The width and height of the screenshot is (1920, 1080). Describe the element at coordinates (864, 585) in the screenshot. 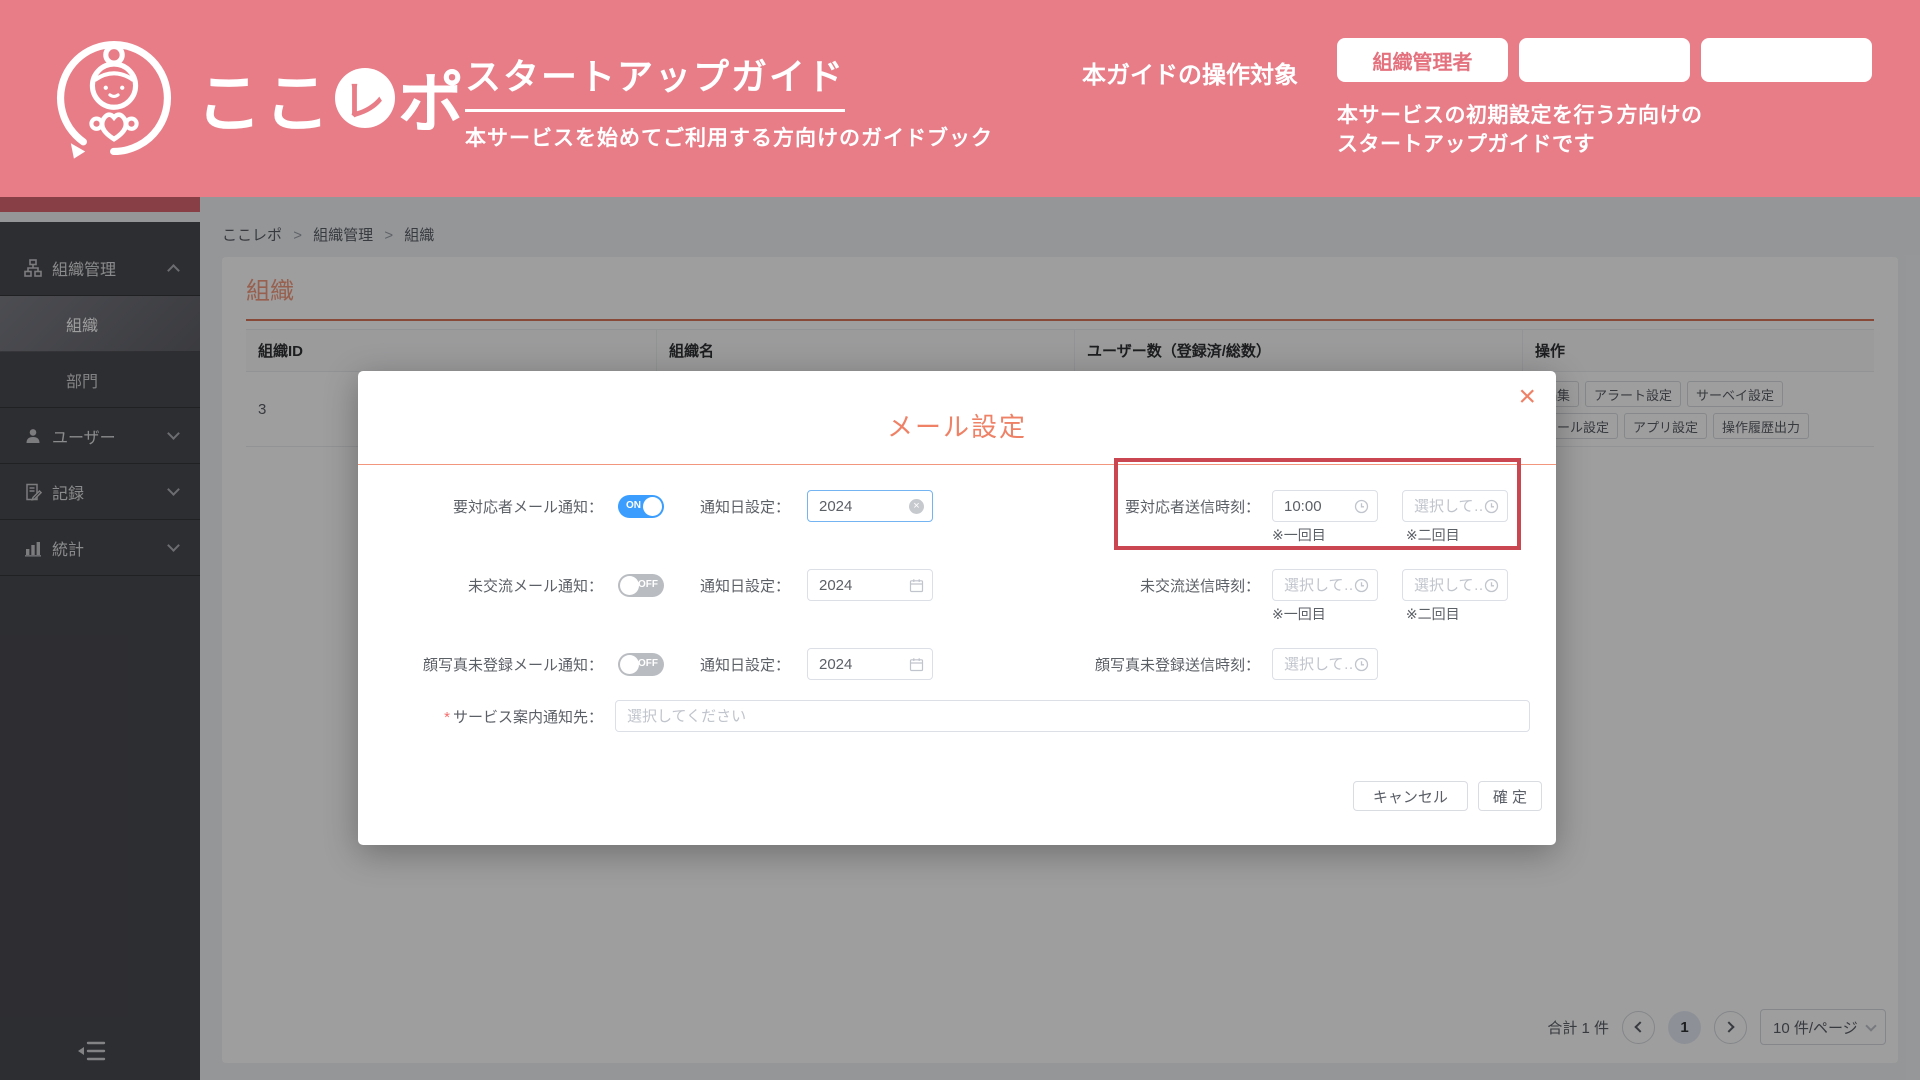

I see `no-exchange-date-input` at that location.